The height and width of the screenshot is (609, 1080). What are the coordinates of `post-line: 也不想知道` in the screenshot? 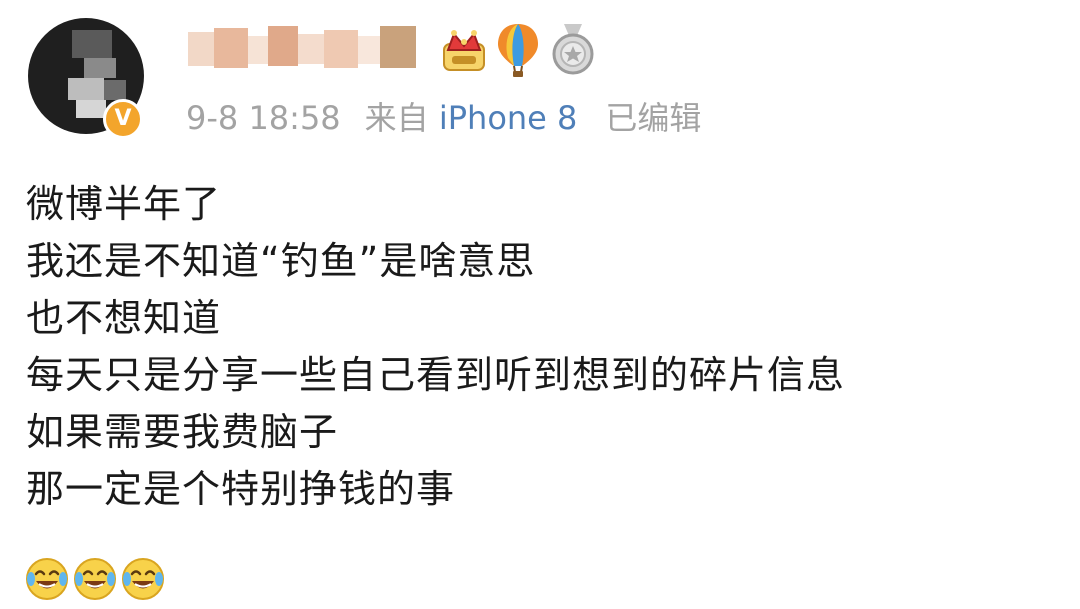 It's located at (124, 318).